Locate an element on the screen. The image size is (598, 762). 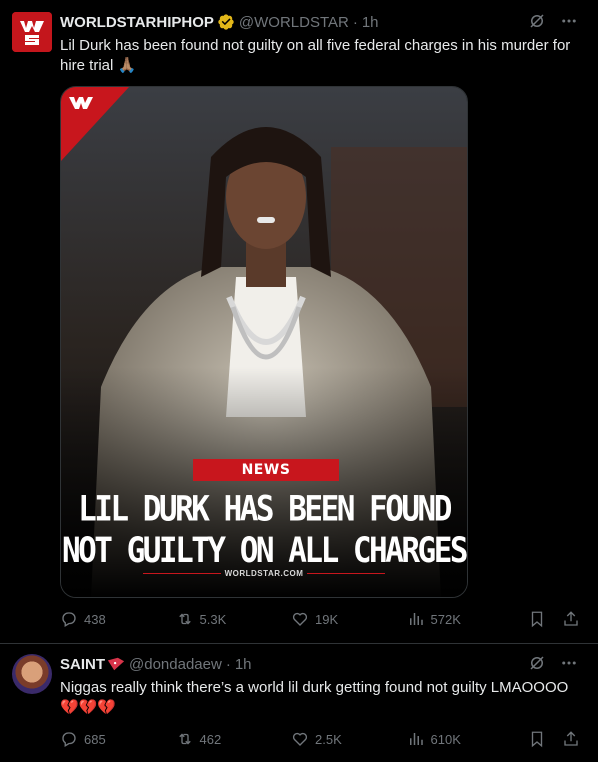
tweet-header: WORLDSTARHIPHOP @WORLDSTAR · 1h is located at coordinates (323, 22).